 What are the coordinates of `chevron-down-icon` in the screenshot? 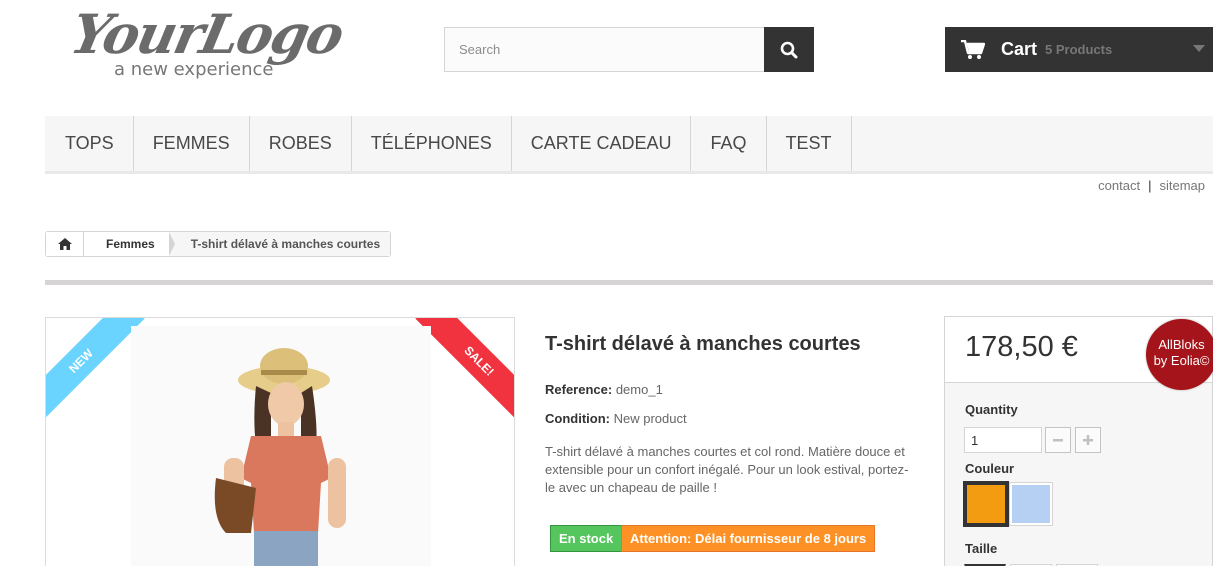 It's located at (1199, 48).